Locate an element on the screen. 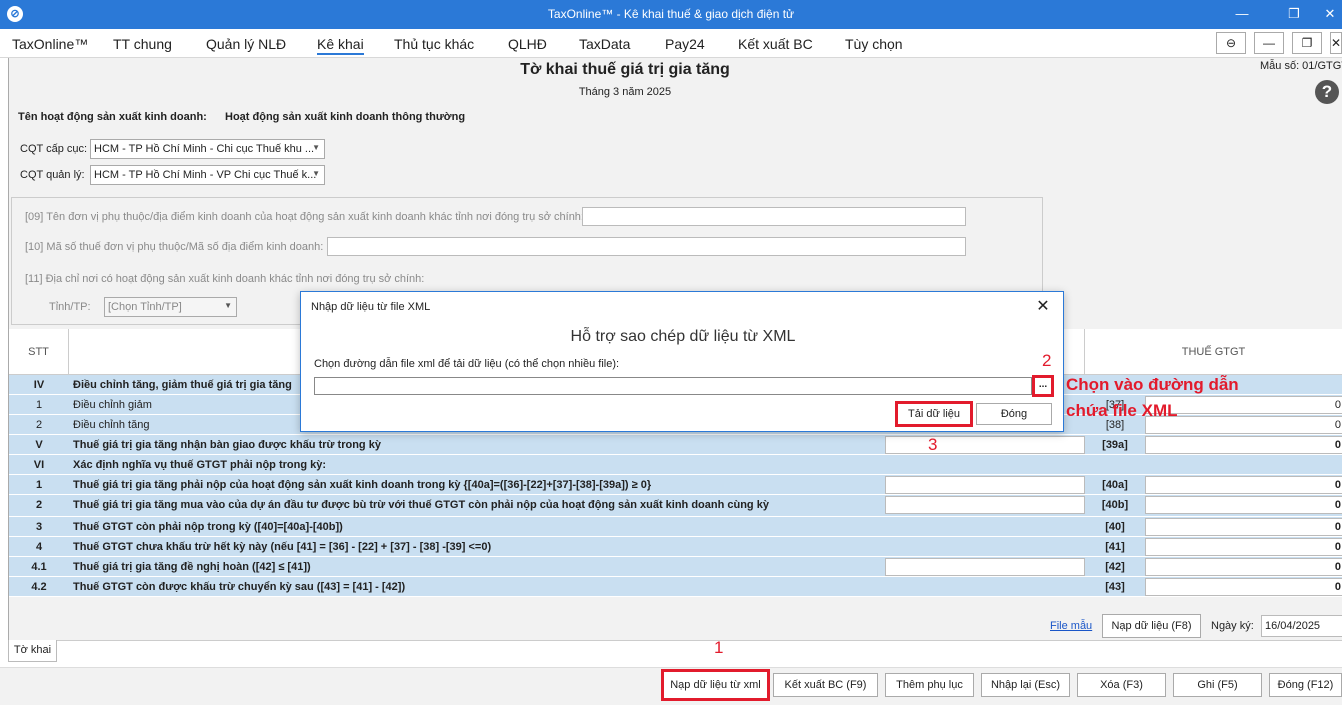  cqt-cap-cuc-label: CQT cấp cục: is located at coordinates (54, 149).